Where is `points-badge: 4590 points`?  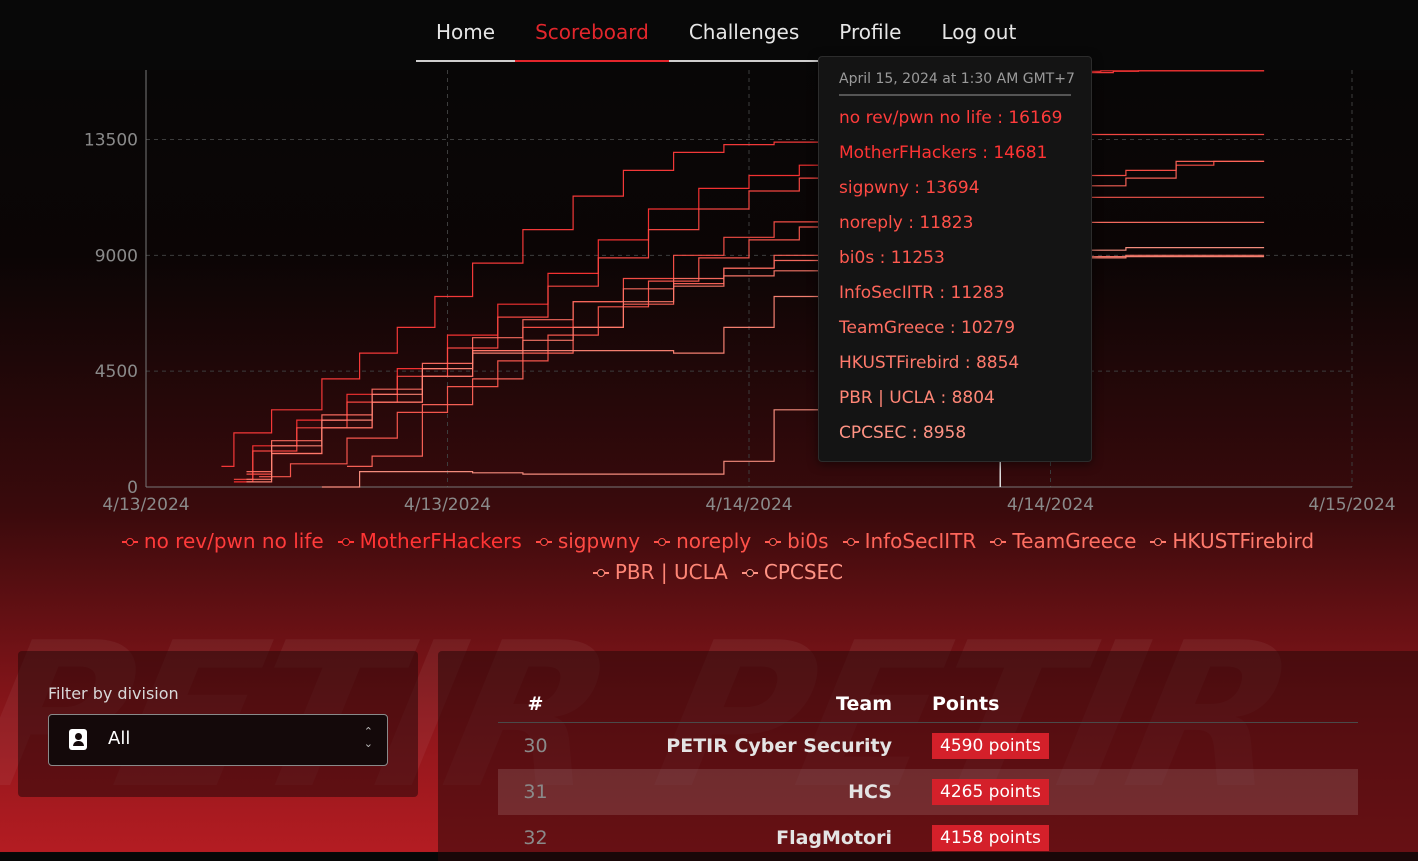
points-badge: 4590 points is located at coordinates (990, 746).